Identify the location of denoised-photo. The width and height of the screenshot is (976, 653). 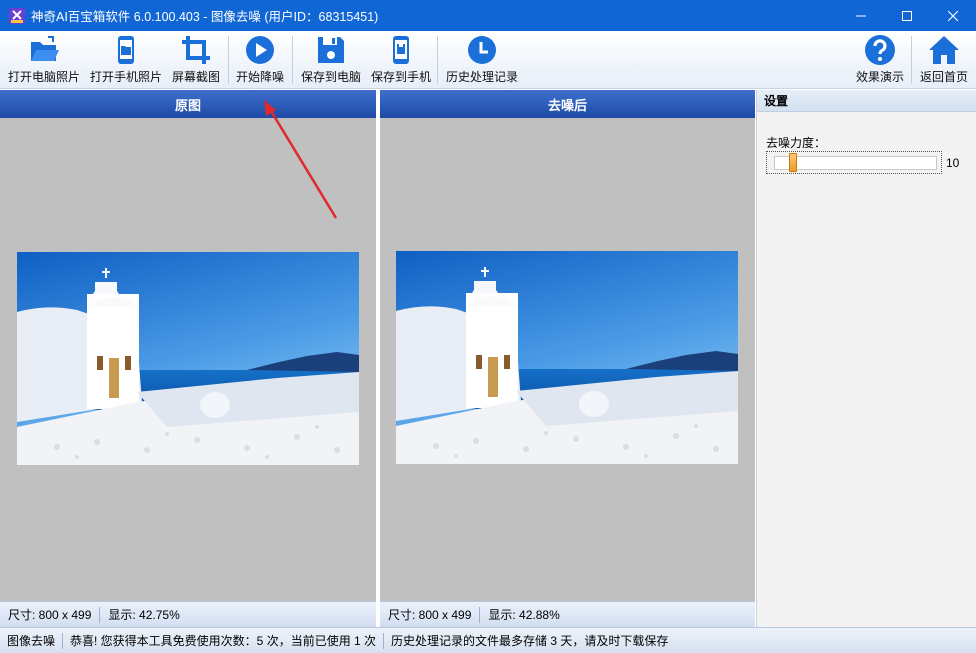
(567, 357).